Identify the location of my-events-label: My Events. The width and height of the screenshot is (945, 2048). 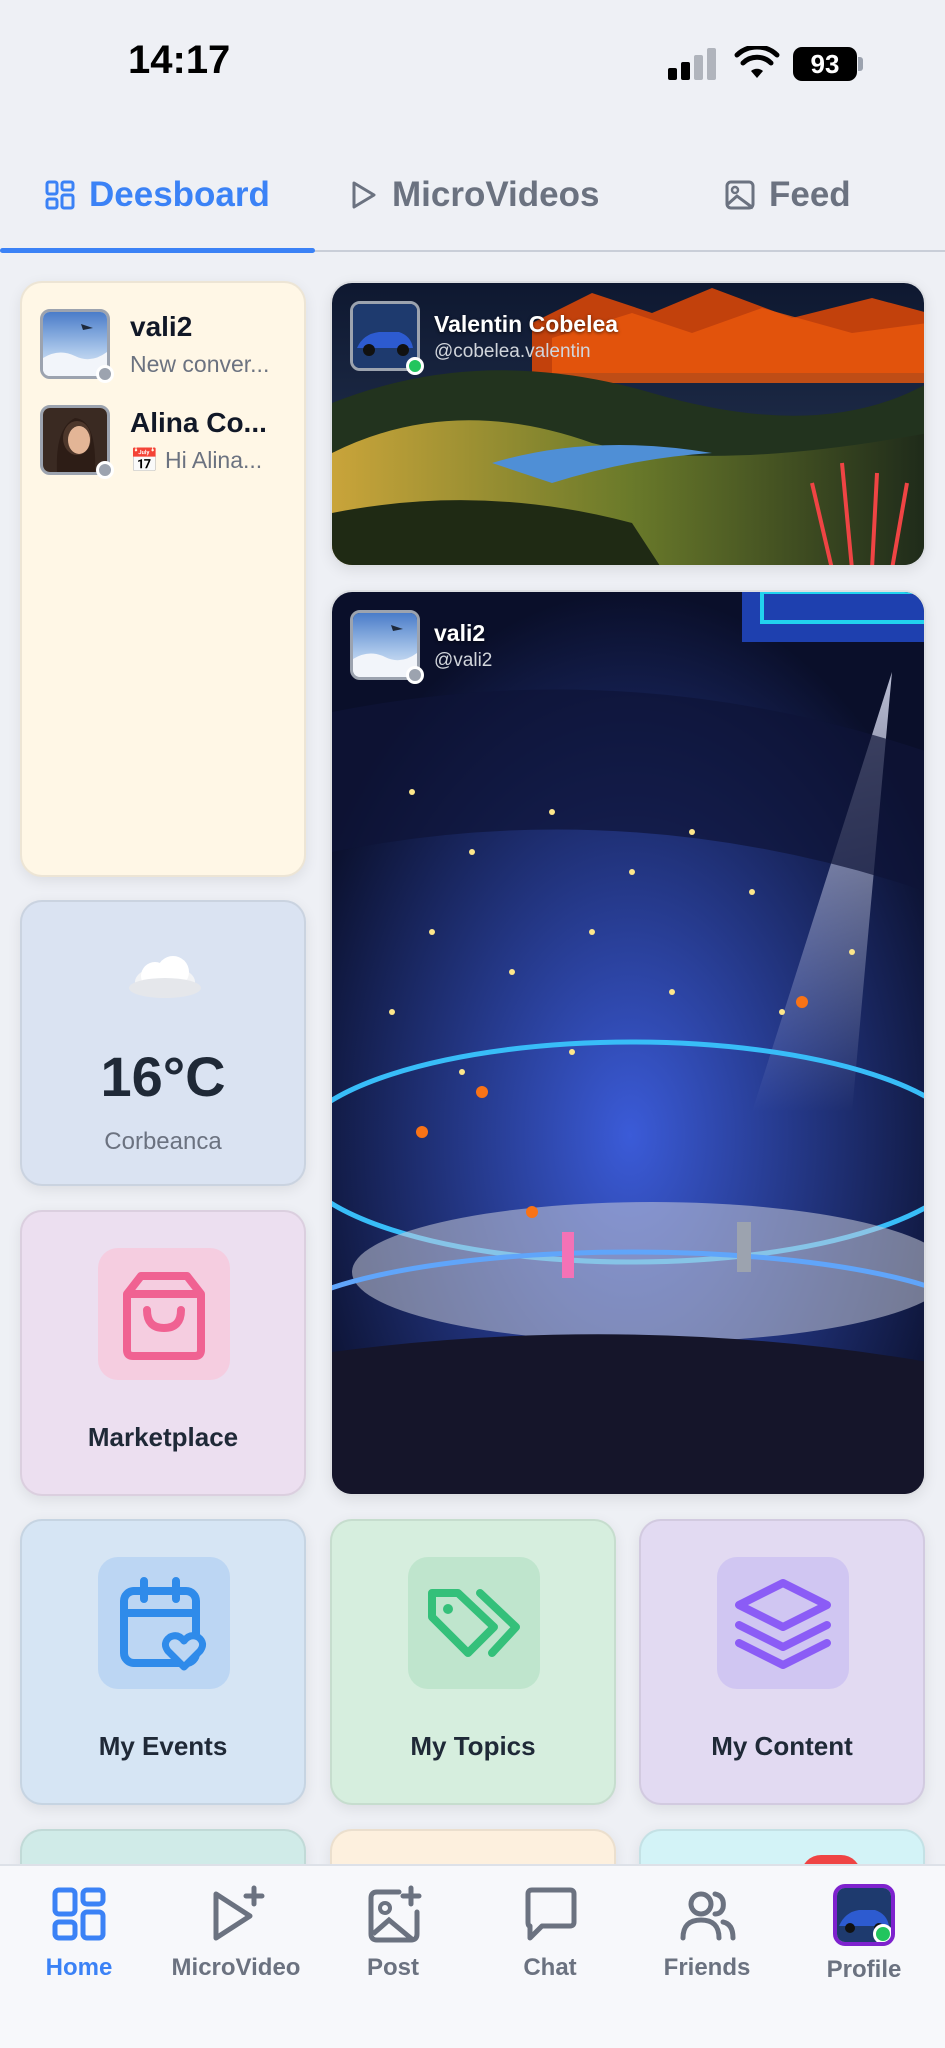
(163, 1746).